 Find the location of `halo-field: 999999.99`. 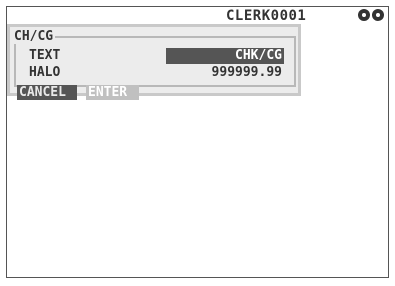

halo-field: 999999.99 is located at coordinates (225, 73).